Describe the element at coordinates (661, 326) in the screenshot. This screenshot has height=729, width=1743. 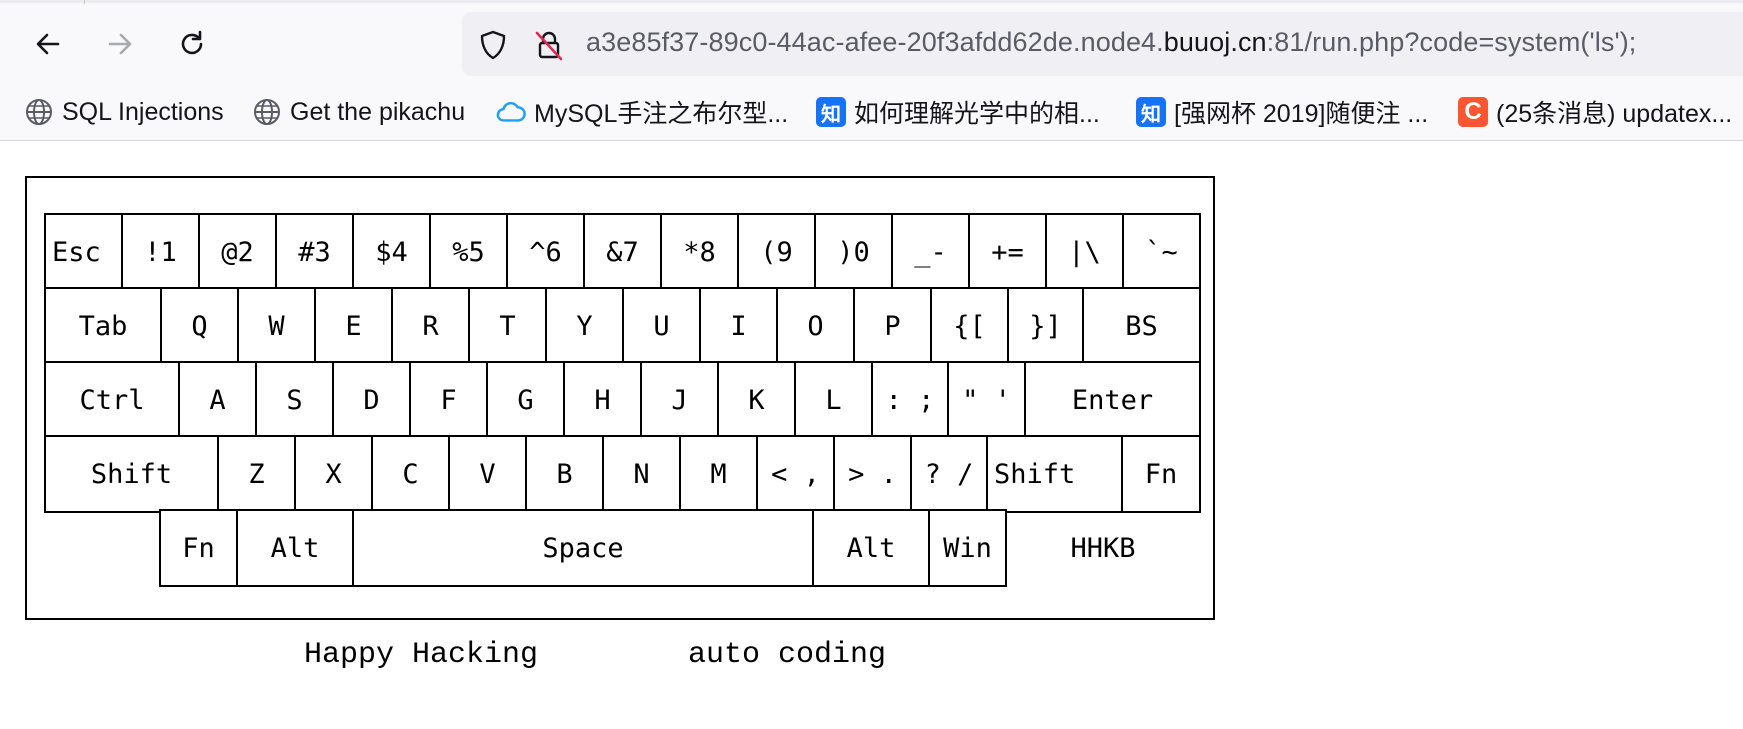
I see `key: U` at that location.